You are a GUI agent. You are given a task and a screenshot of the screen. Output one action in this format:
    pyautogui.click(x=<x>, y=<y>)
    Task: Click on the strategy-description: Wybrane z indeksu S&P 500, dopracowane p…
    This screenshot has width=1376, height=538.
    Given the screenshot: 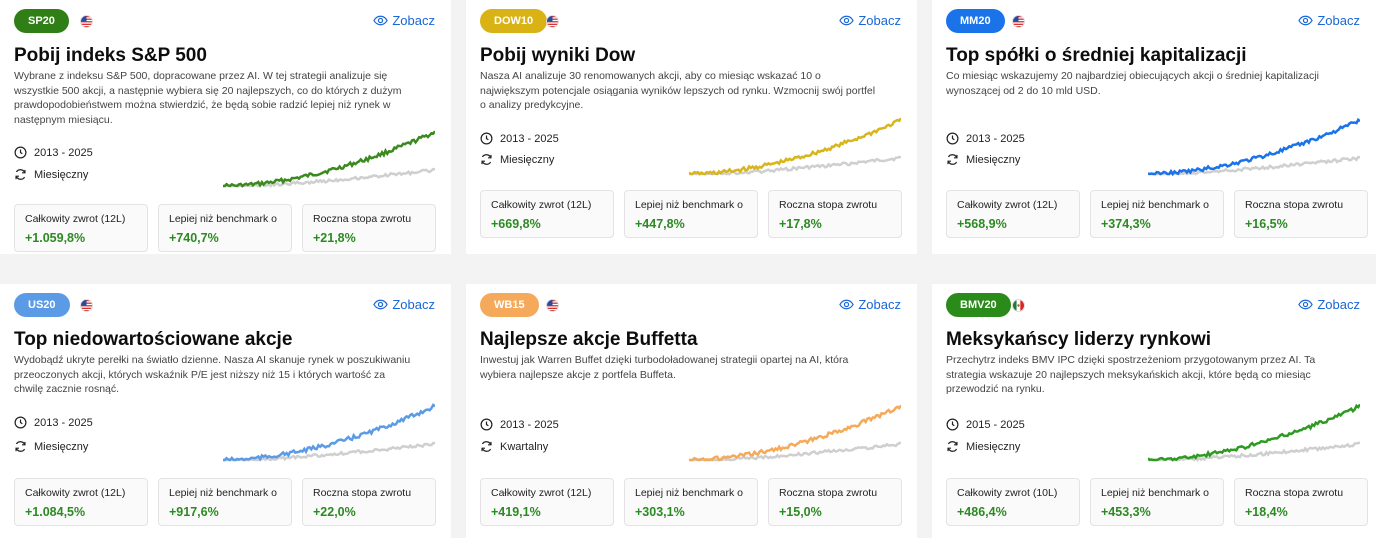 What is the action you would take?
    pyautogui.click(x=208, y=98)
    